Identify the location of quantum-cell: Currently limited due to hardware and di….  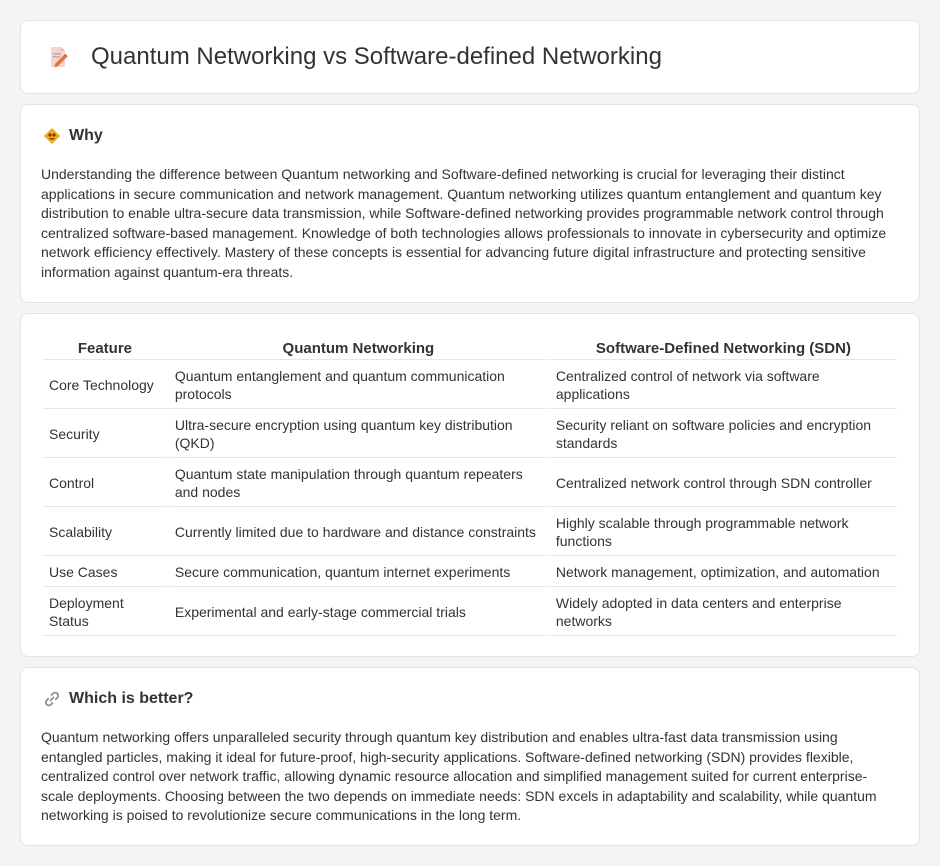
(358, 532).